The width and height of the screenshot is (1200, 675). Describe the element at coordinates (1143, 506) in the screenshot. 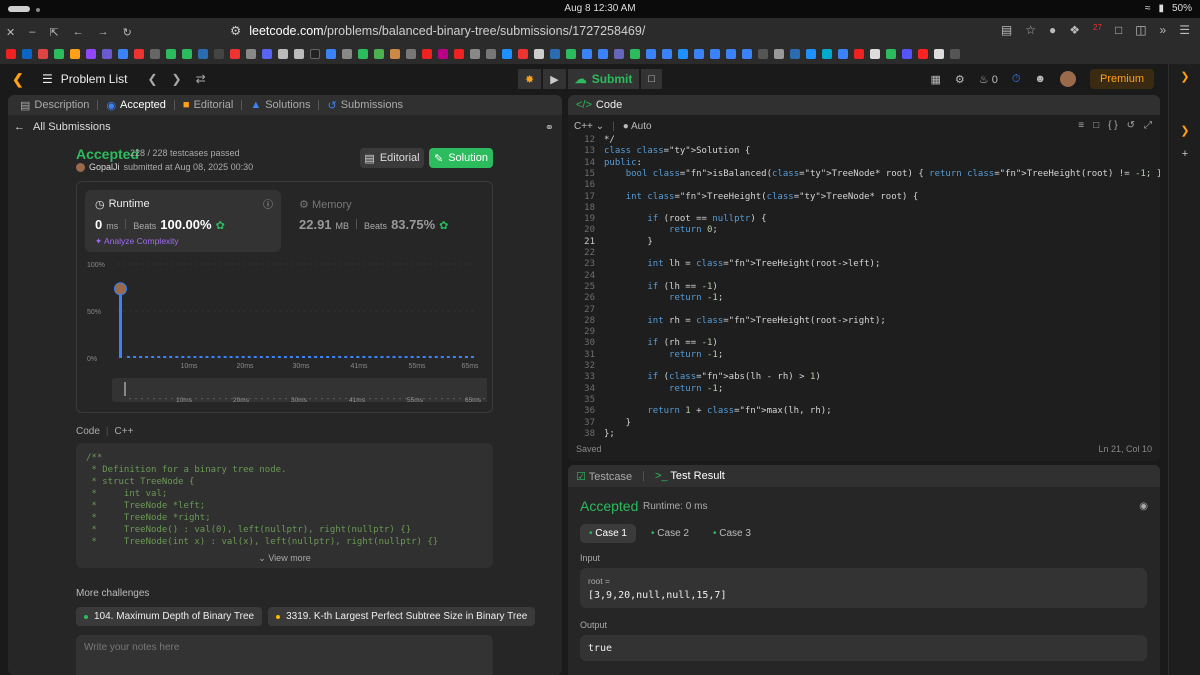

I see `eye-icon: ◉` at that location.